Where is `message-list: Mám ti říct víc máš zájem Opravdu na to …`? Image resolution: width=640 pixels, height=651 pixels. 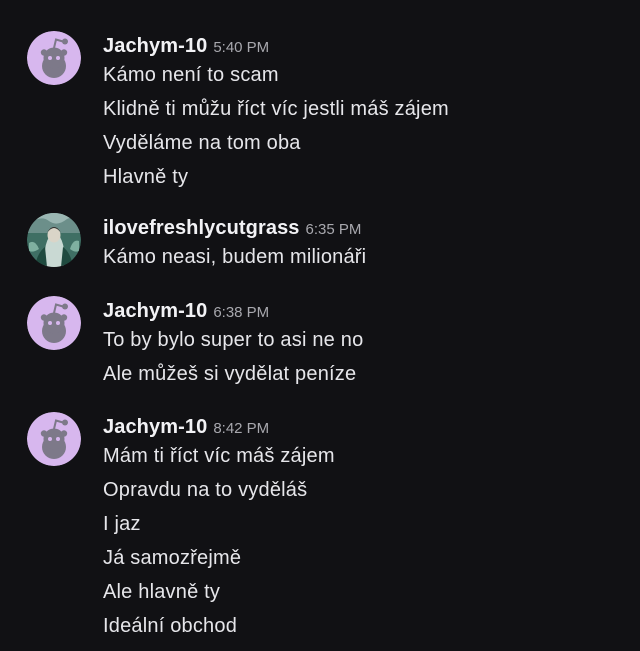 message-list: Mám ti říct víc máš zájem Opravdu na to … is located at coordinates (219, 541).